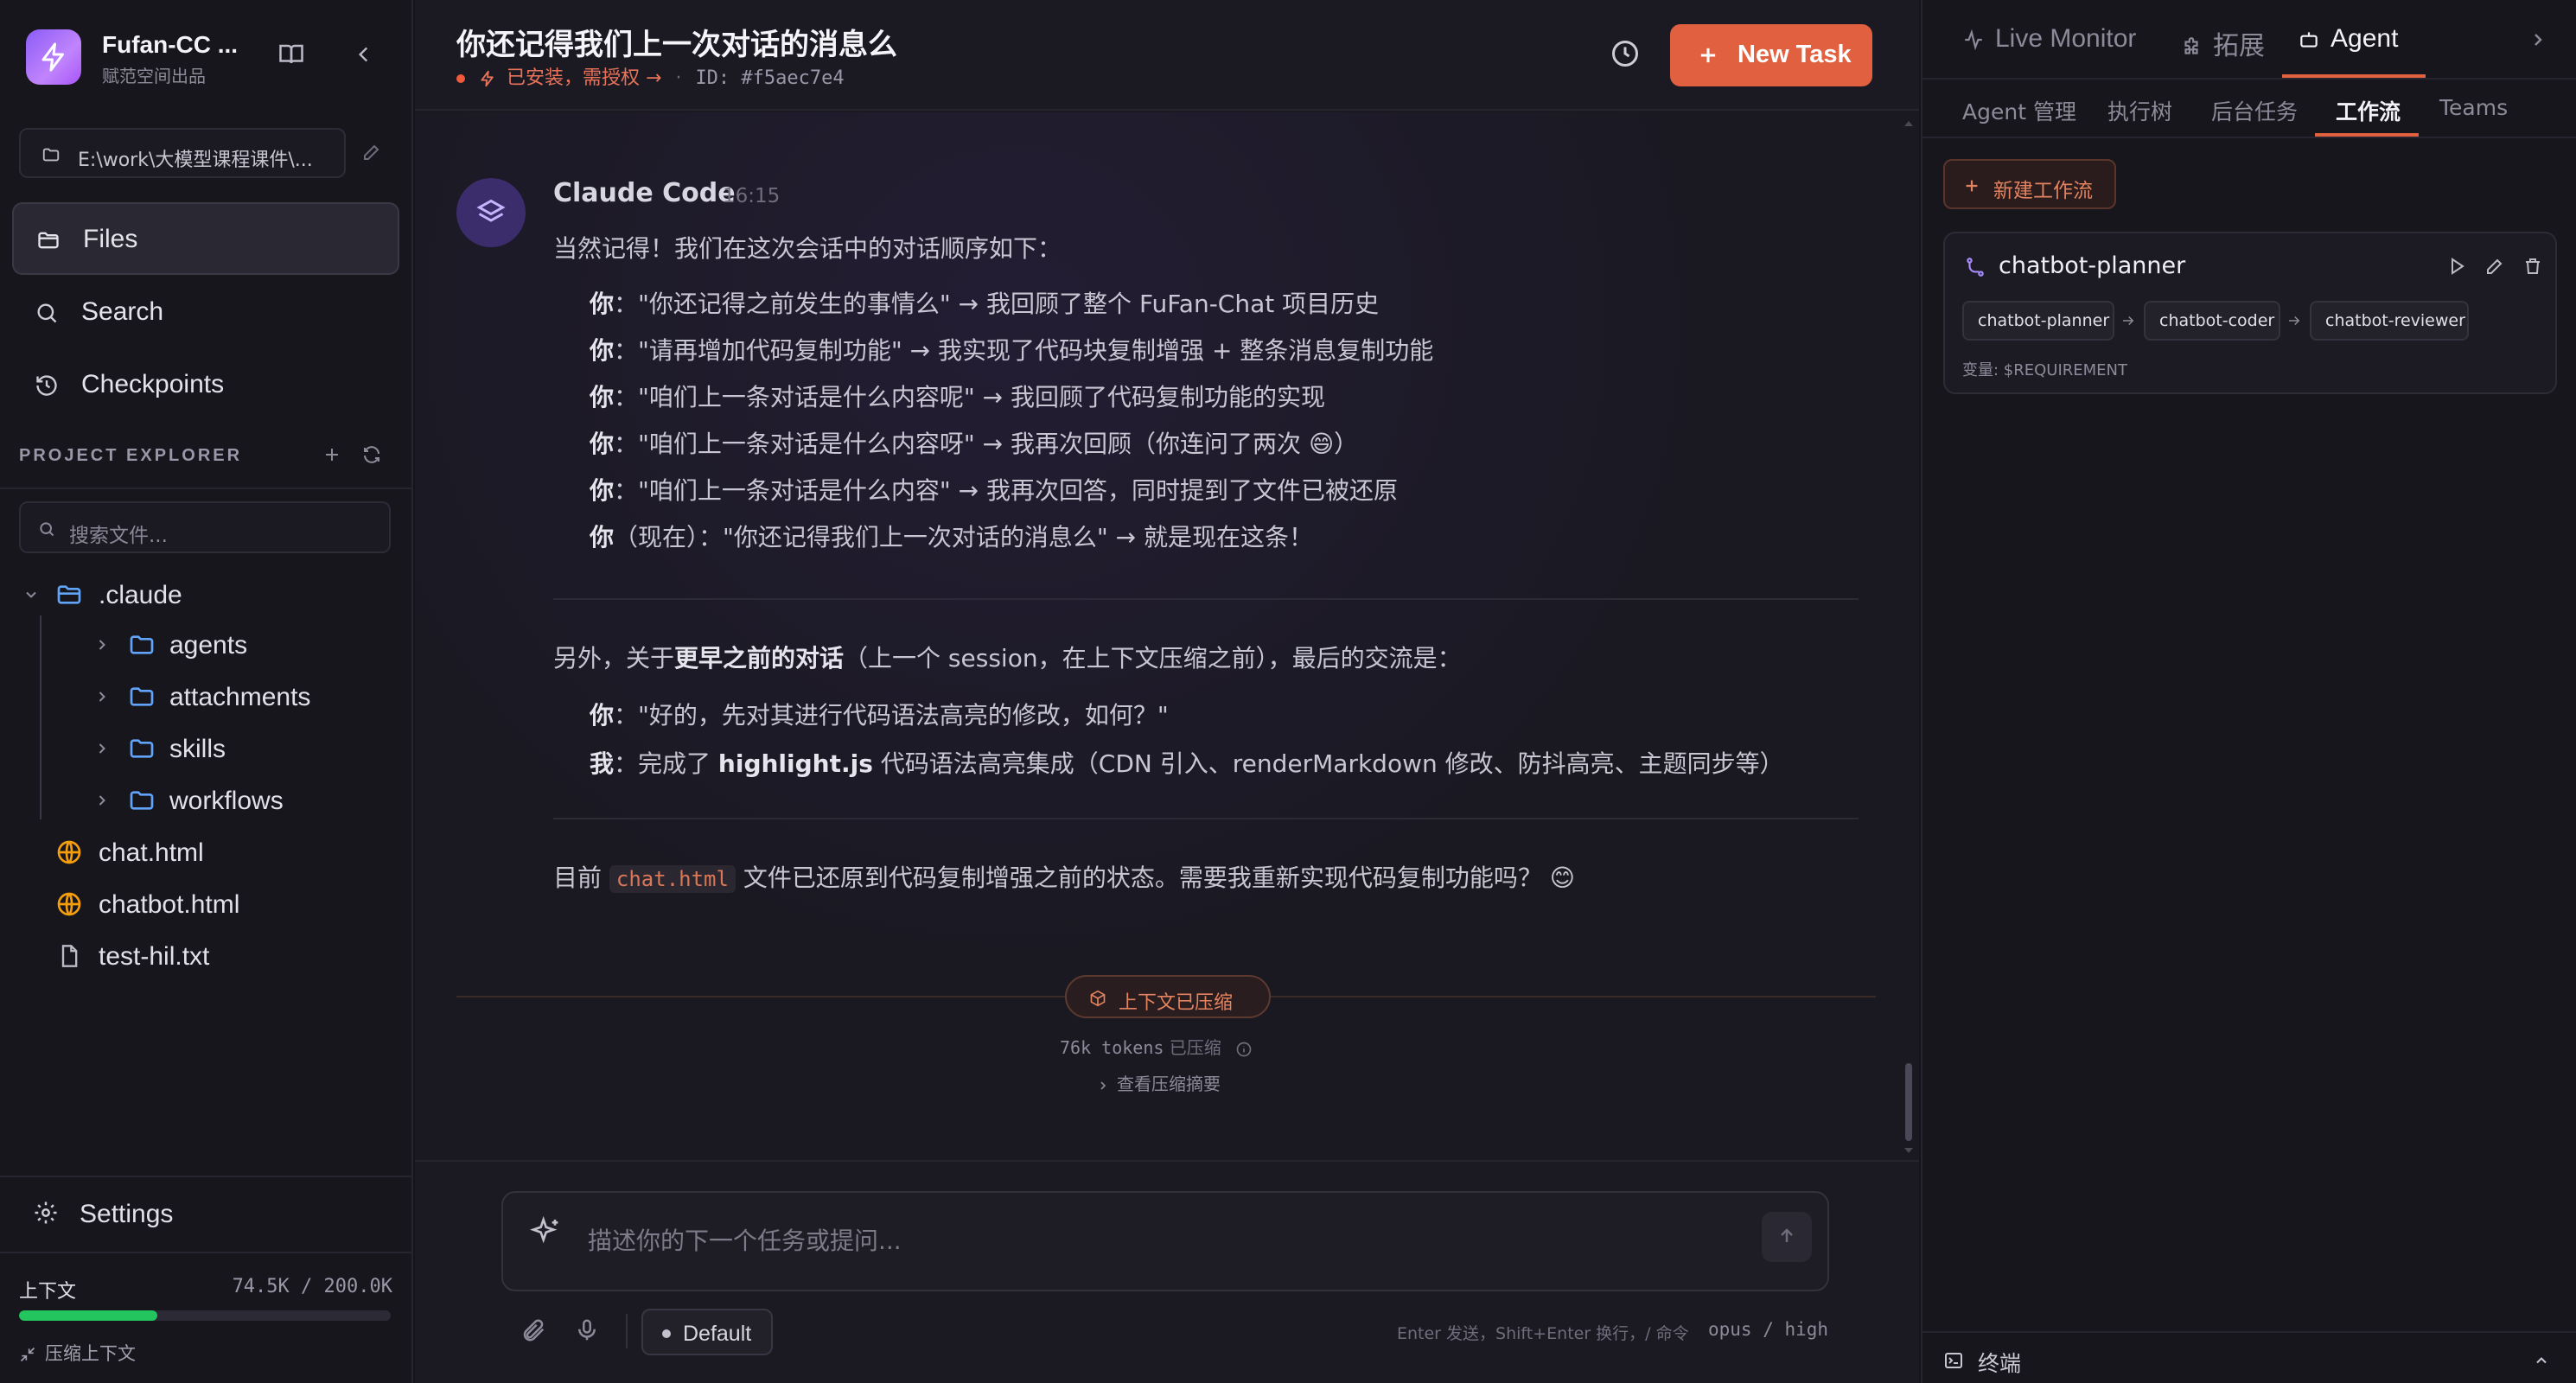  I want to click on workflow-step: chatbot-planner, so click(2038, 321).